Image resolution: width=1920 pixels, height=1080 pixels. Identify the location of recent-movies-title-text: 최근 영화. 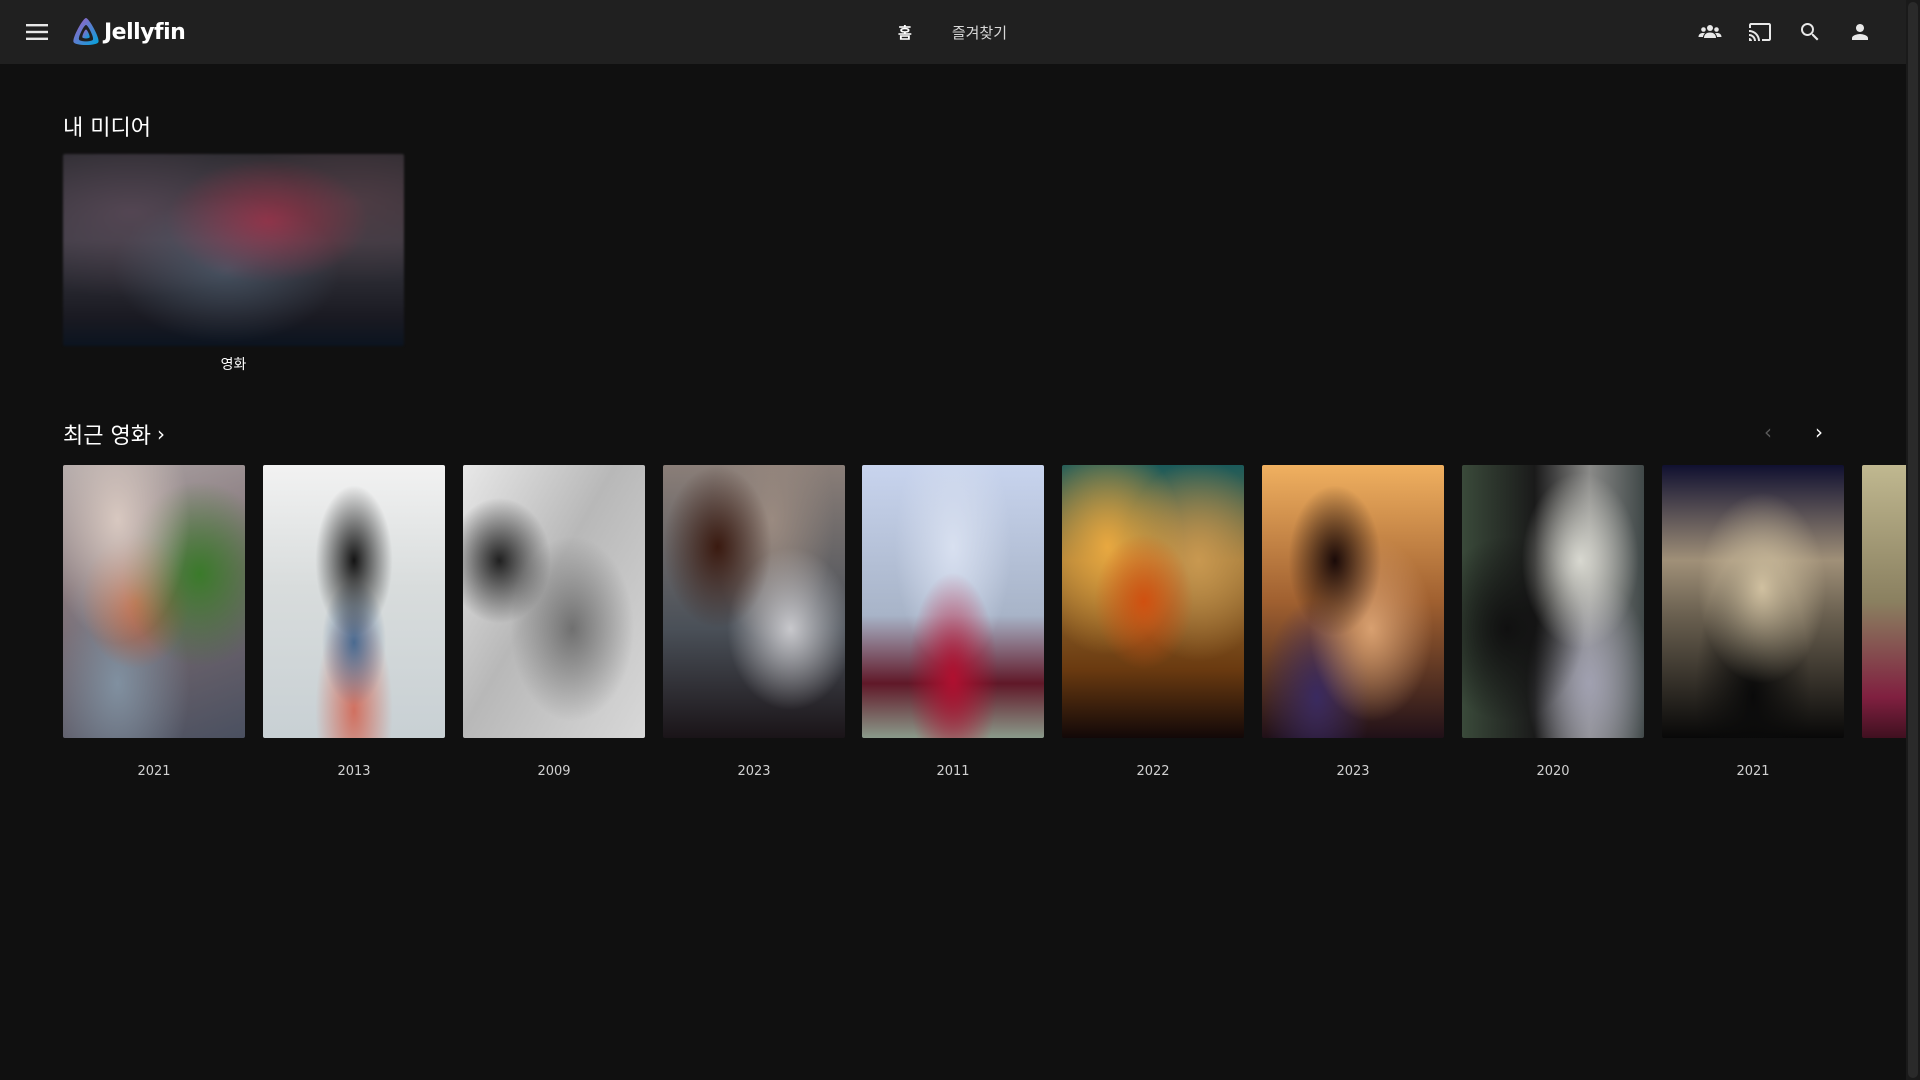
(107, 436).